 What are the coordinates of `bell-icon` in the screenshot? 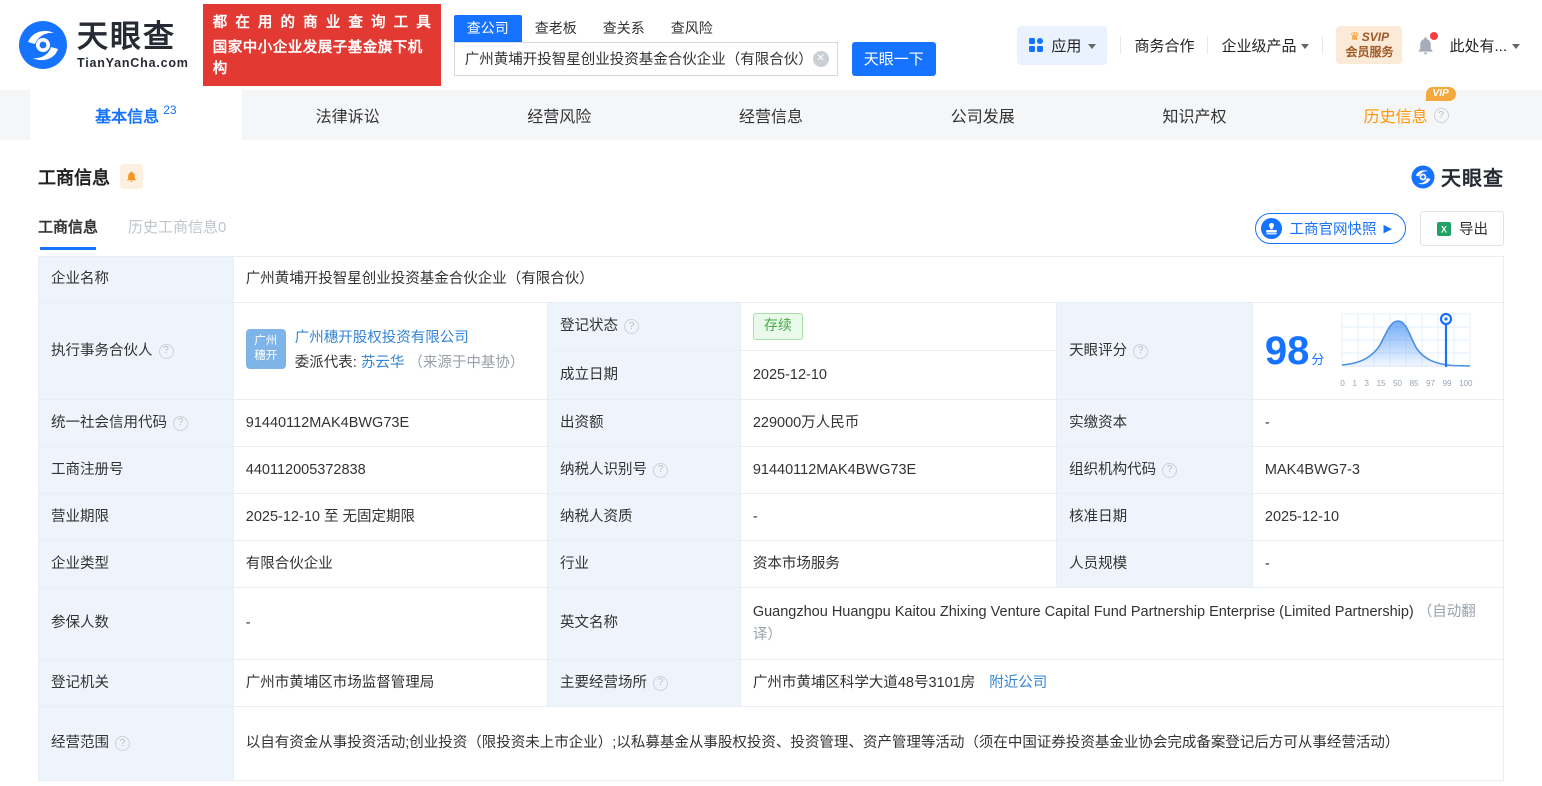 It's located at (131, 176).